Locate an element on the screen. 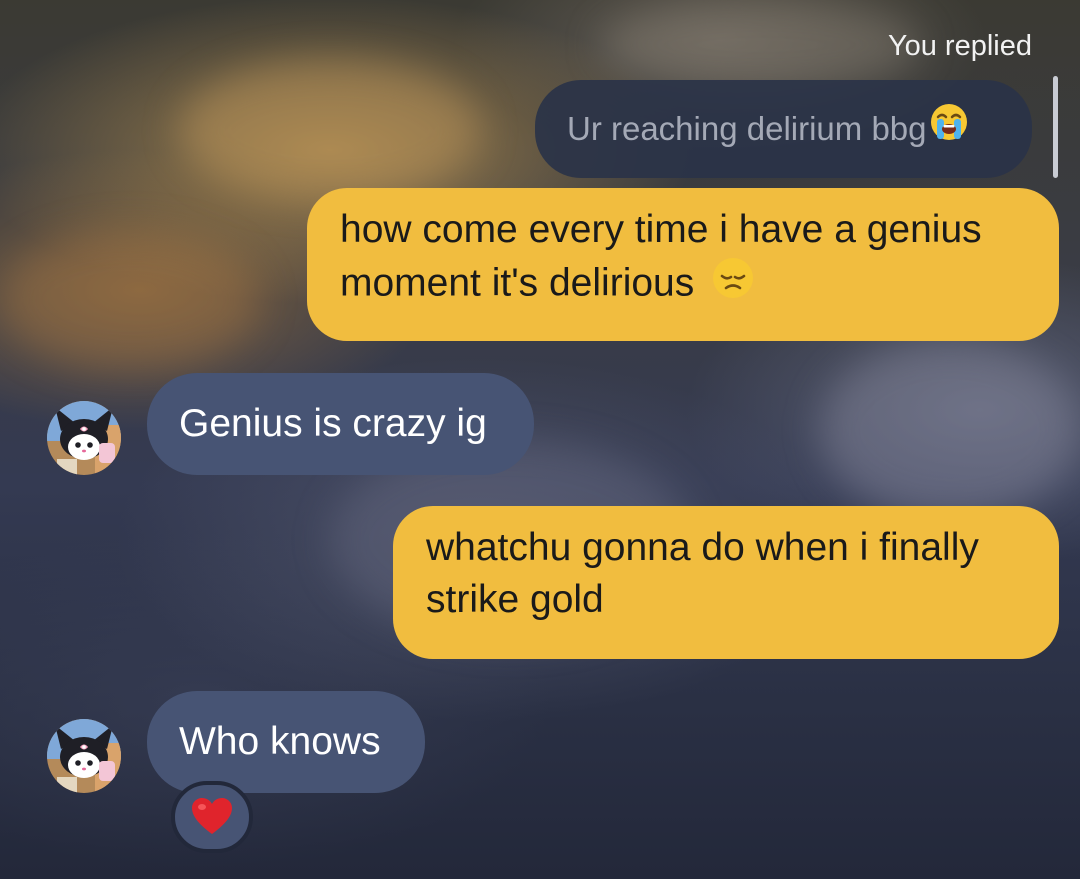  message-text: how come every time i have a genius is located at coordinates (661, 229).